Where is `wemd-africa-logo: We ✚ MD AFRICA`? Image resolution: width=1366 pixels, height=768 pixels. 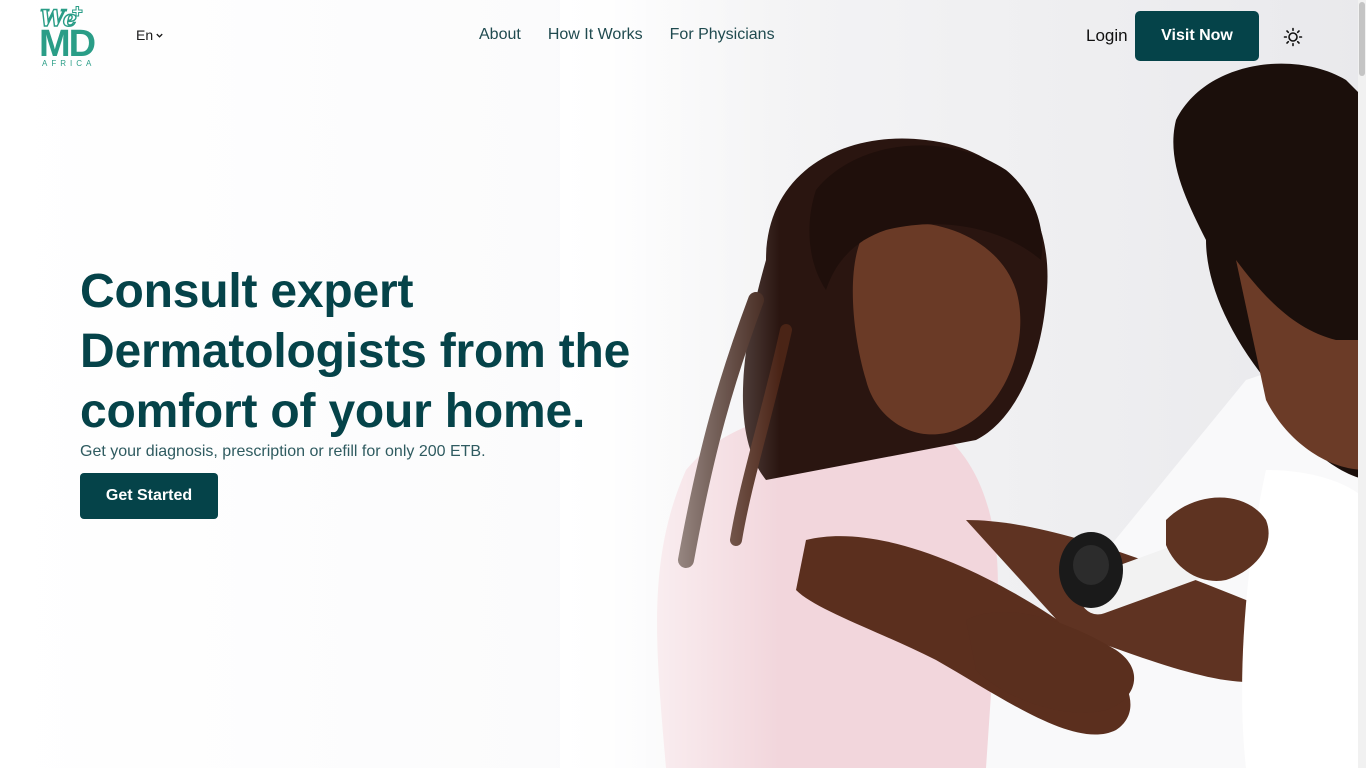 wemd-africa-logo: We ✚ MD AFRICA is located at coordinates (73, 37).